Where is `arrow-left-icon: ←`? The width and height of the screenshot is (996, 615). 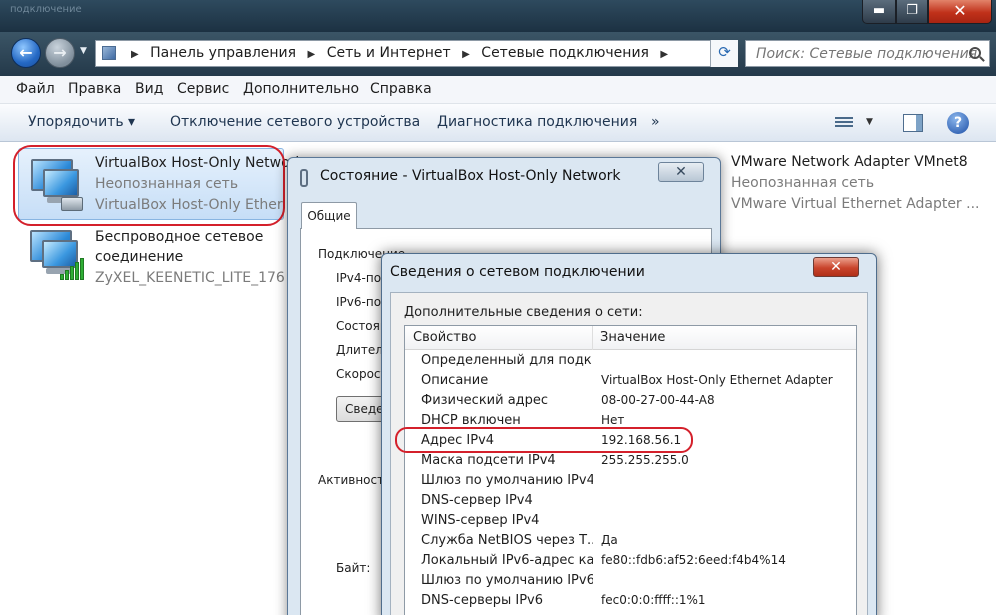 arrow-left-icon: ← is located at coordinates (26, 52).